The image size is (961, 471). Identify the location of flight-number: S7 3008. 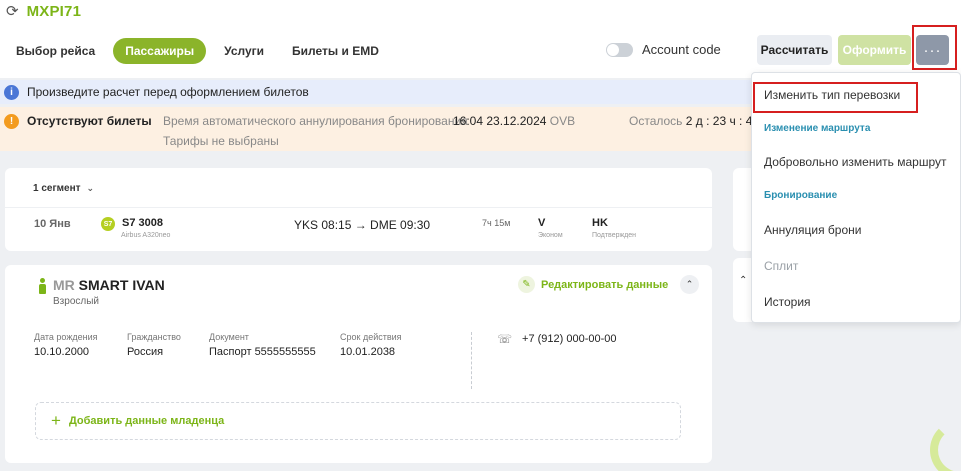
(142, 223).